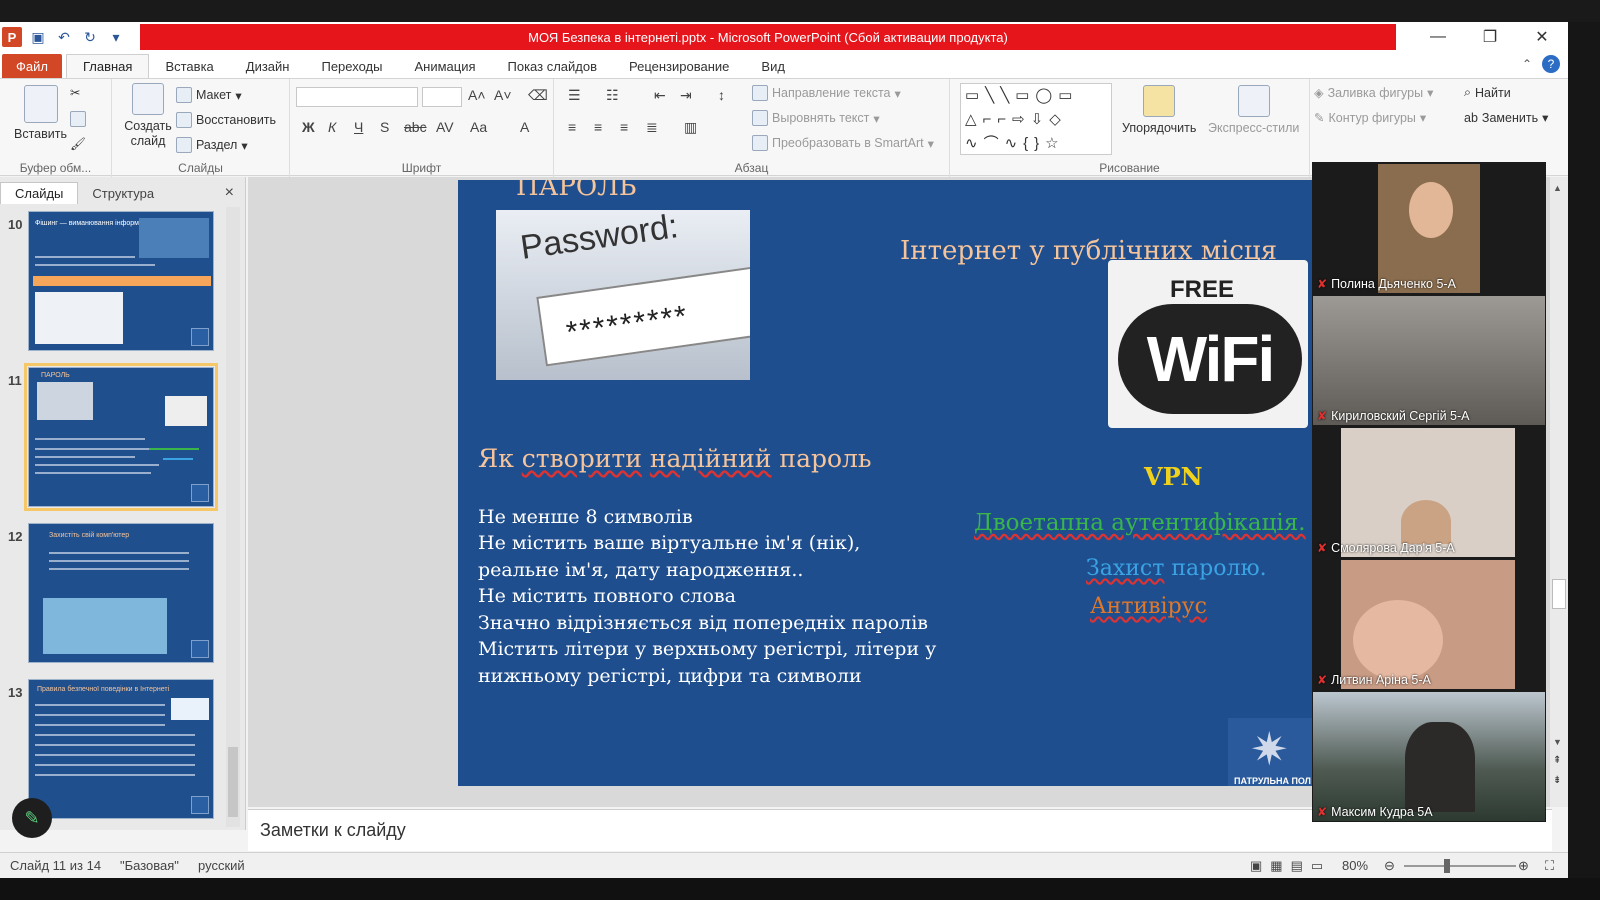 The width and height of the screenshot is (1600, 900). Describe the element at coordinates (384, 127) in the screenshot. I see `shadow-button: S` at that location.